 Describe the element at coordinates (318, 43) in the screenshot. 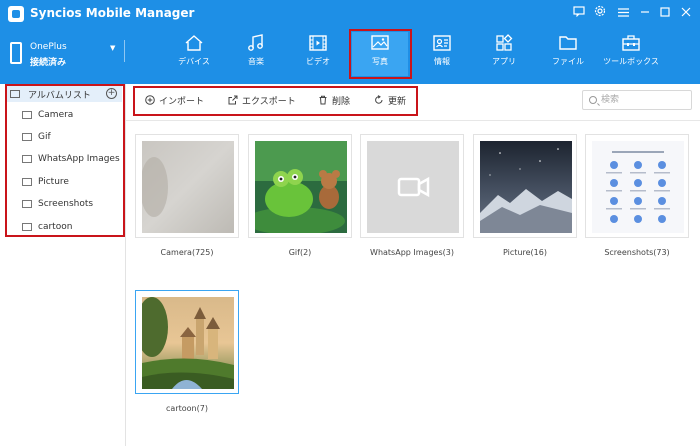

I see `film-icon` at that location.